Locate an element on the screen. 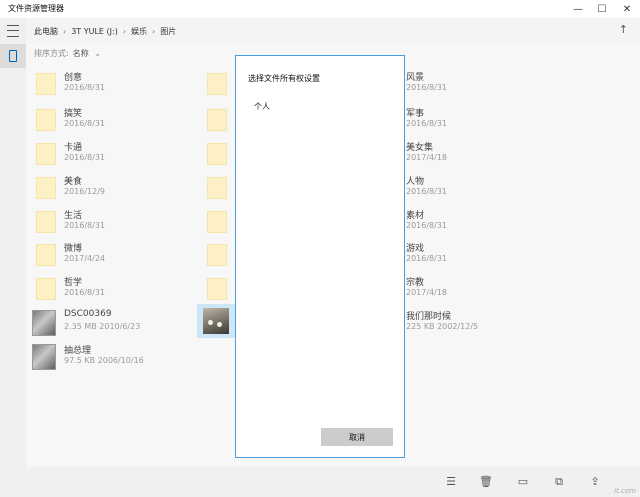 The width and height of the screenshot is (640, 497). hamburger-menu-icon is located at coordinates (13, 31).